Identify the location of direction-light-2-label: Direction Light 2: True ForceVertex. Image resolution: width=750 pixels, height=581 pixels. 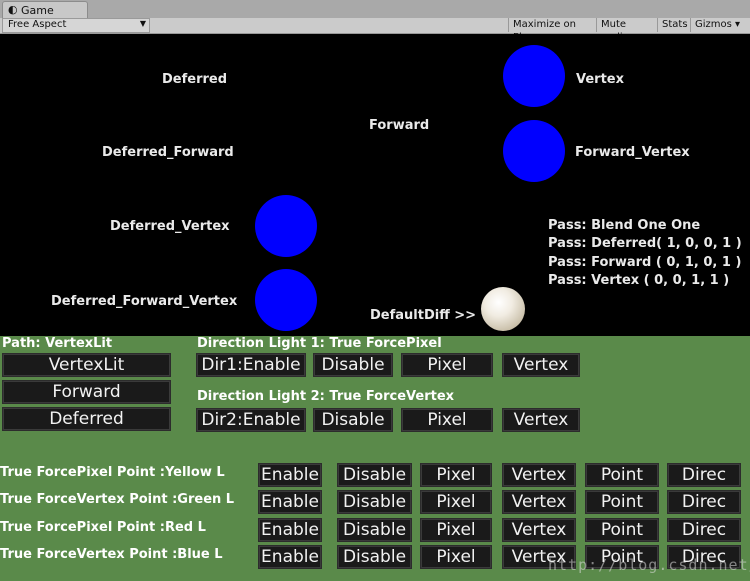
(326, 396).